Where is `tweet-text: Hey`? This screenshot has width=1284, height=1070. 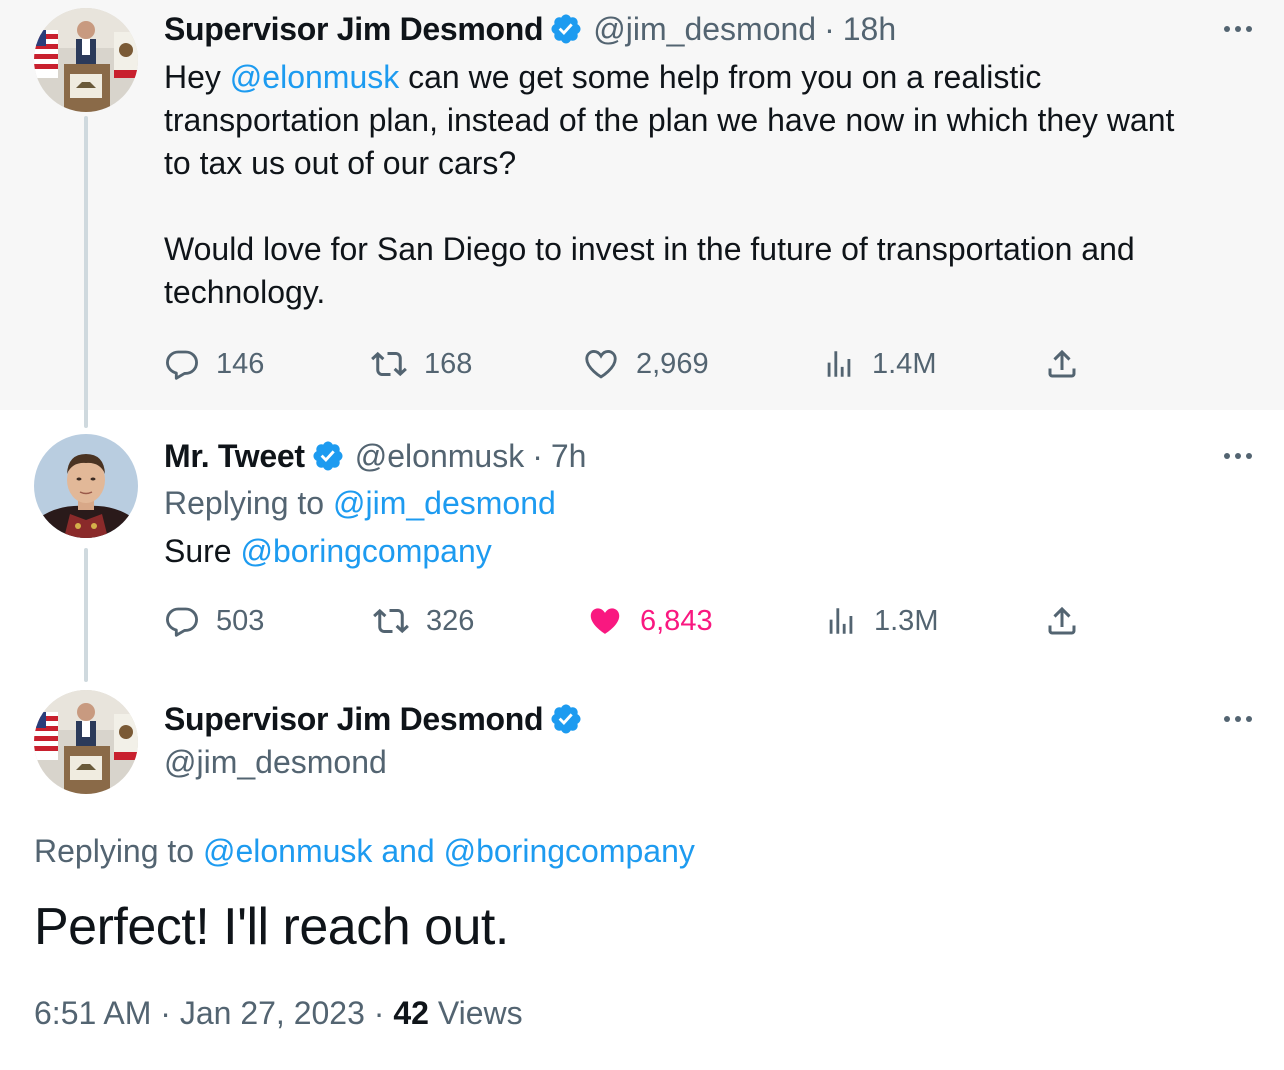 tweet-text: Hey is located at coordinates (192, 77).